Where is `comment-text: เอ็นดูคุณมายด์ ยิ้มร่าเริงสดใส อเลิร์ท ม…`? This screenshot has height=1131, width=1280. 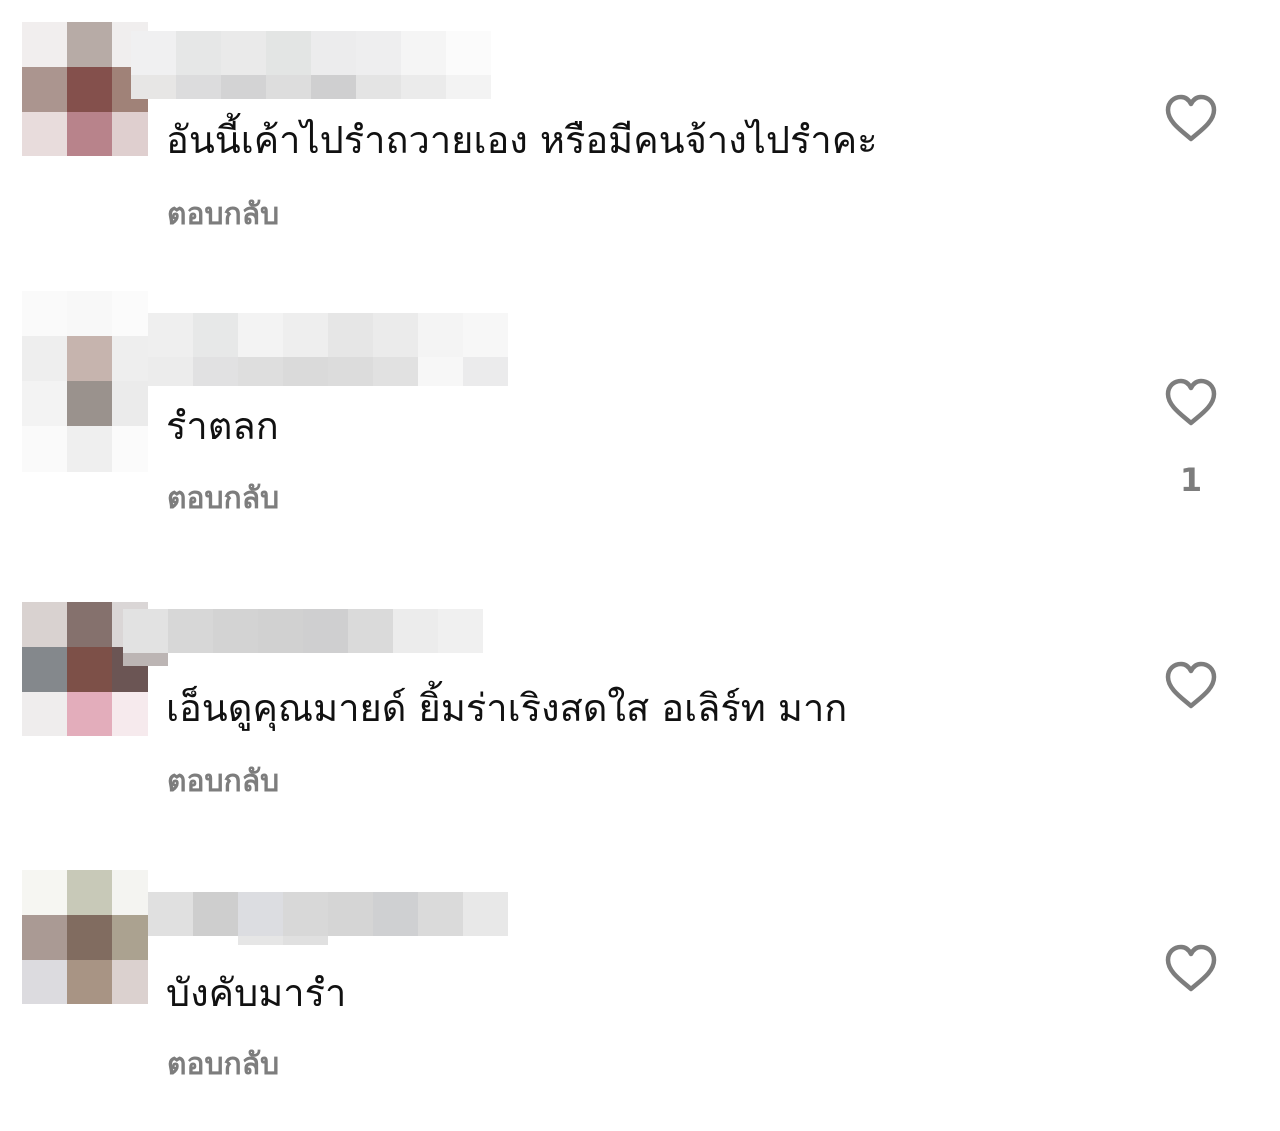 comment-text: เอ็นดูคุณมายด์ ยิ้มร่าเริงสดใส อเลิร์ท ม… is located at coordinates (507, 708).